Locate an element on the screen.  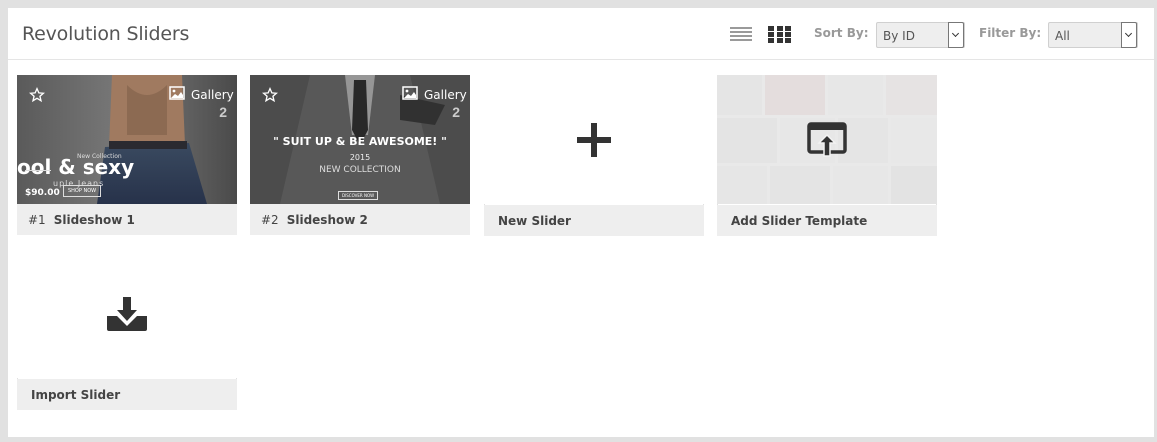
hero-headline: " SUIT UP & BE AWESOME! " is located at coordinates (360, 141).